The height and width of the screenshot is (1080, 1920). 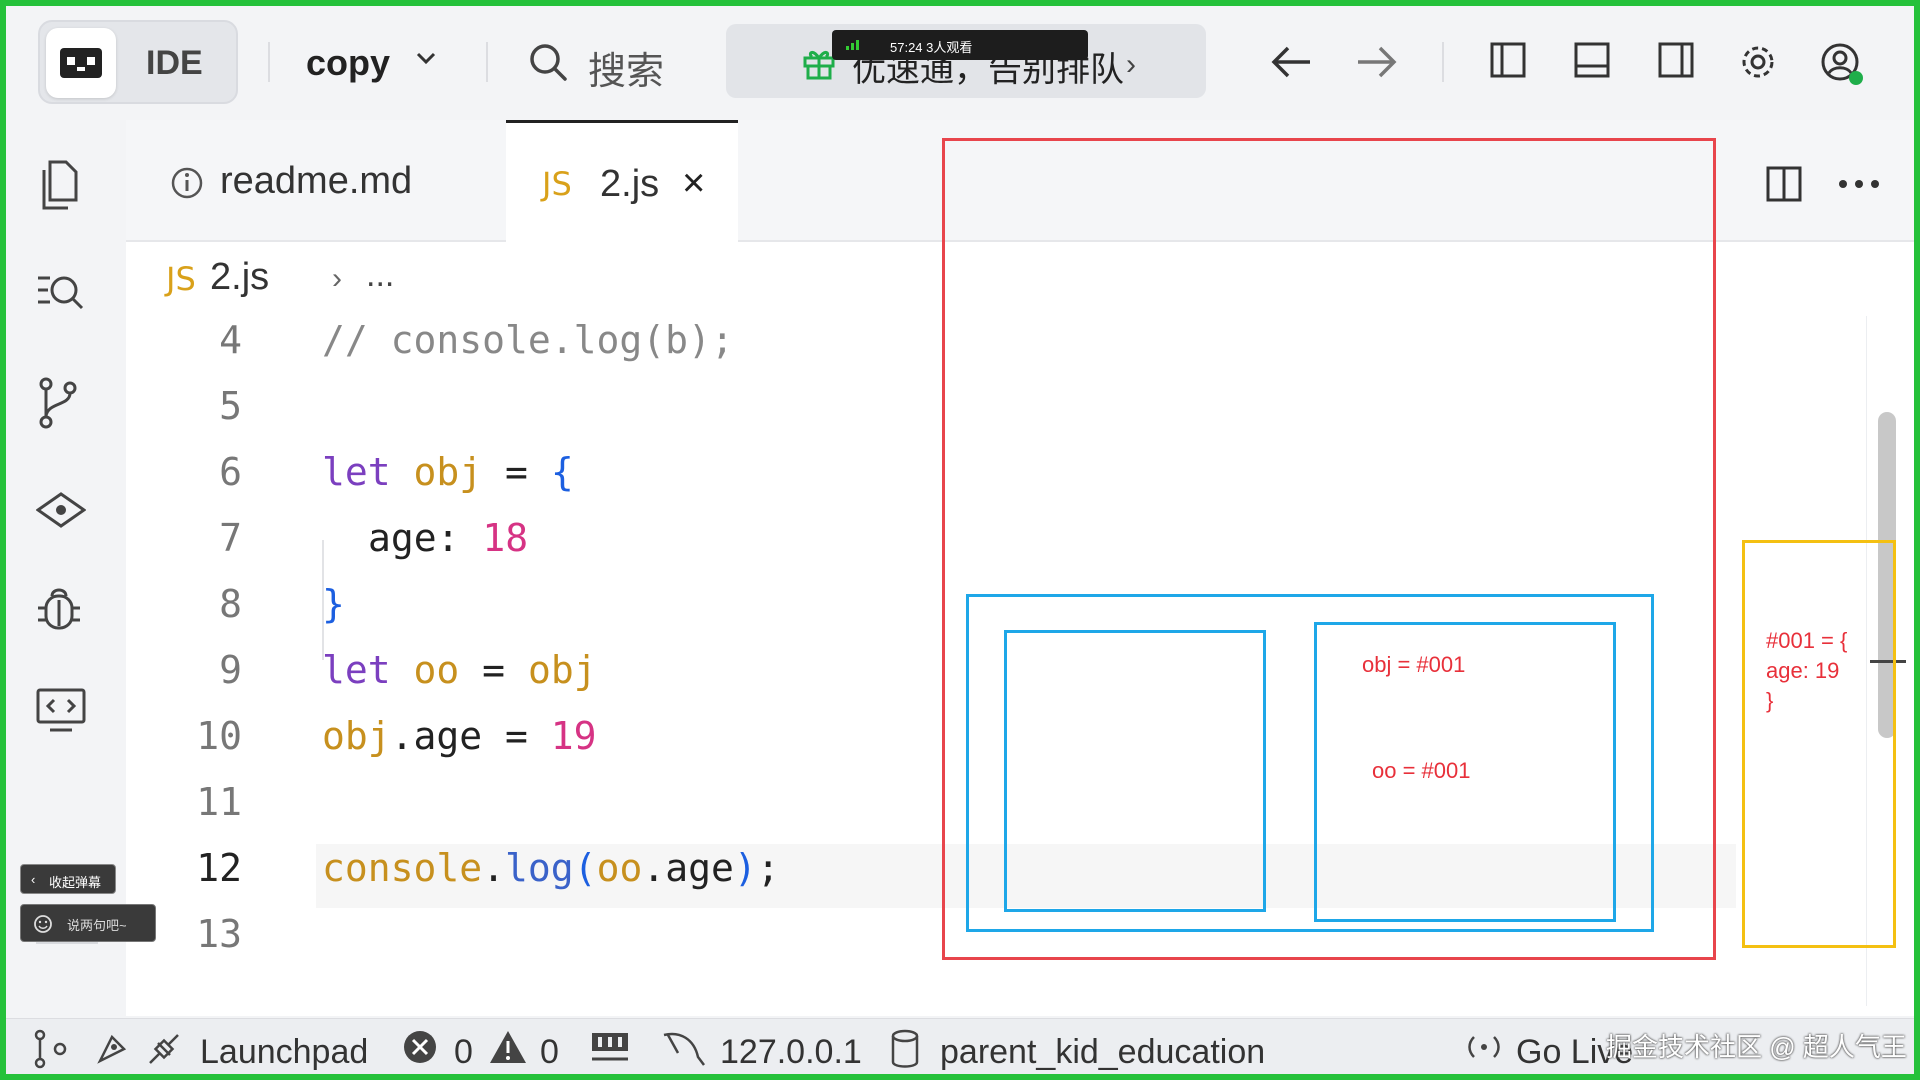 I want to click on watermark: 掘金技术社区 @ 超人气王, so click(x=1756, y=1047).